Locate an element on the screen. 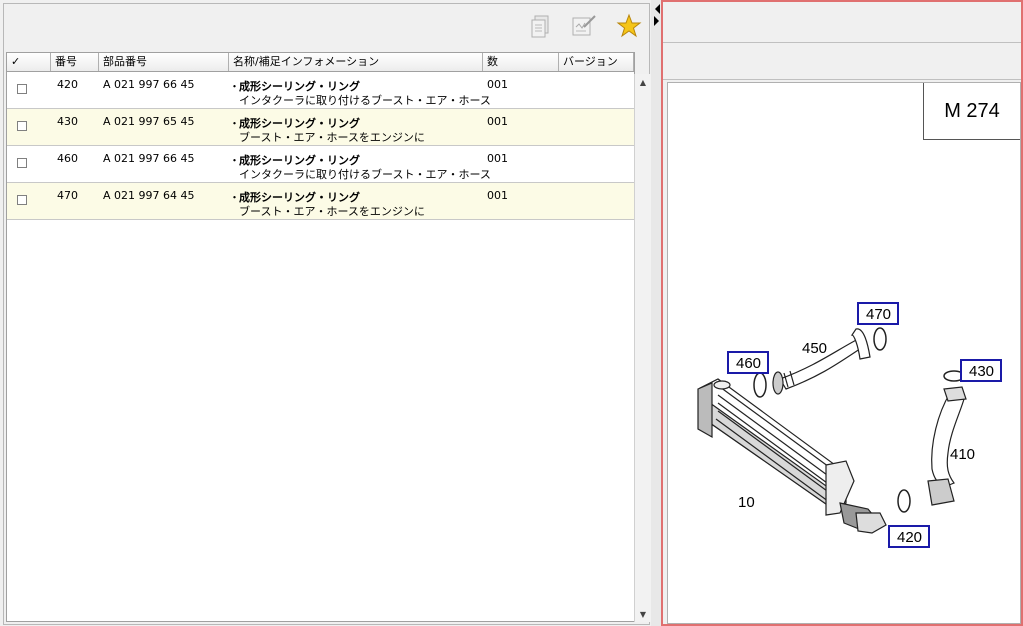 Image resolution: width=1023 pixels, height=626 pixels. callout-label-430: 430 is located at coordinates (981, 371).